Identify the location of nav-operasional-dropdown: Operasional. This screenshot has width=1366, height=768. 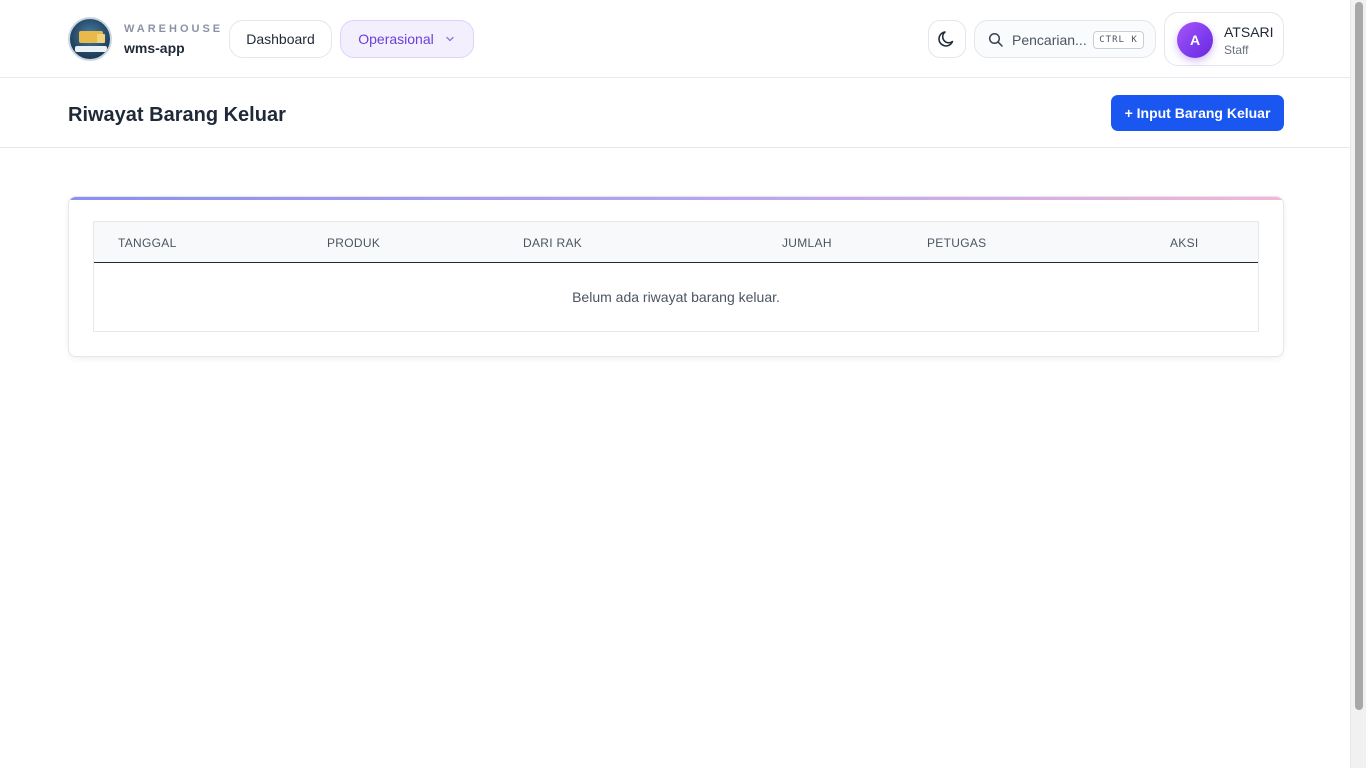
(407, 39).